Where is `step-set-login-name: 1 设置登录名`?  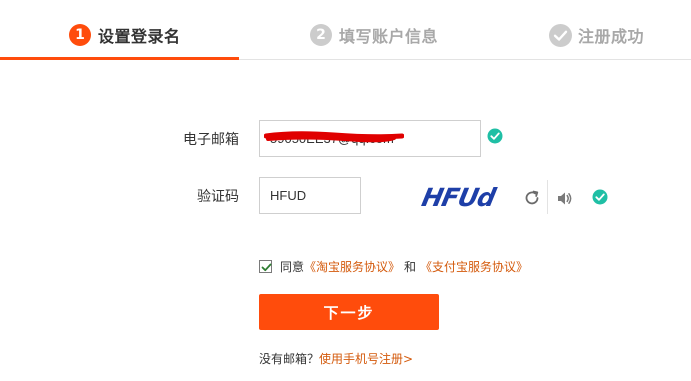
step-set-login-name: 1 设置登录名 is located at coordinates (125, 35).